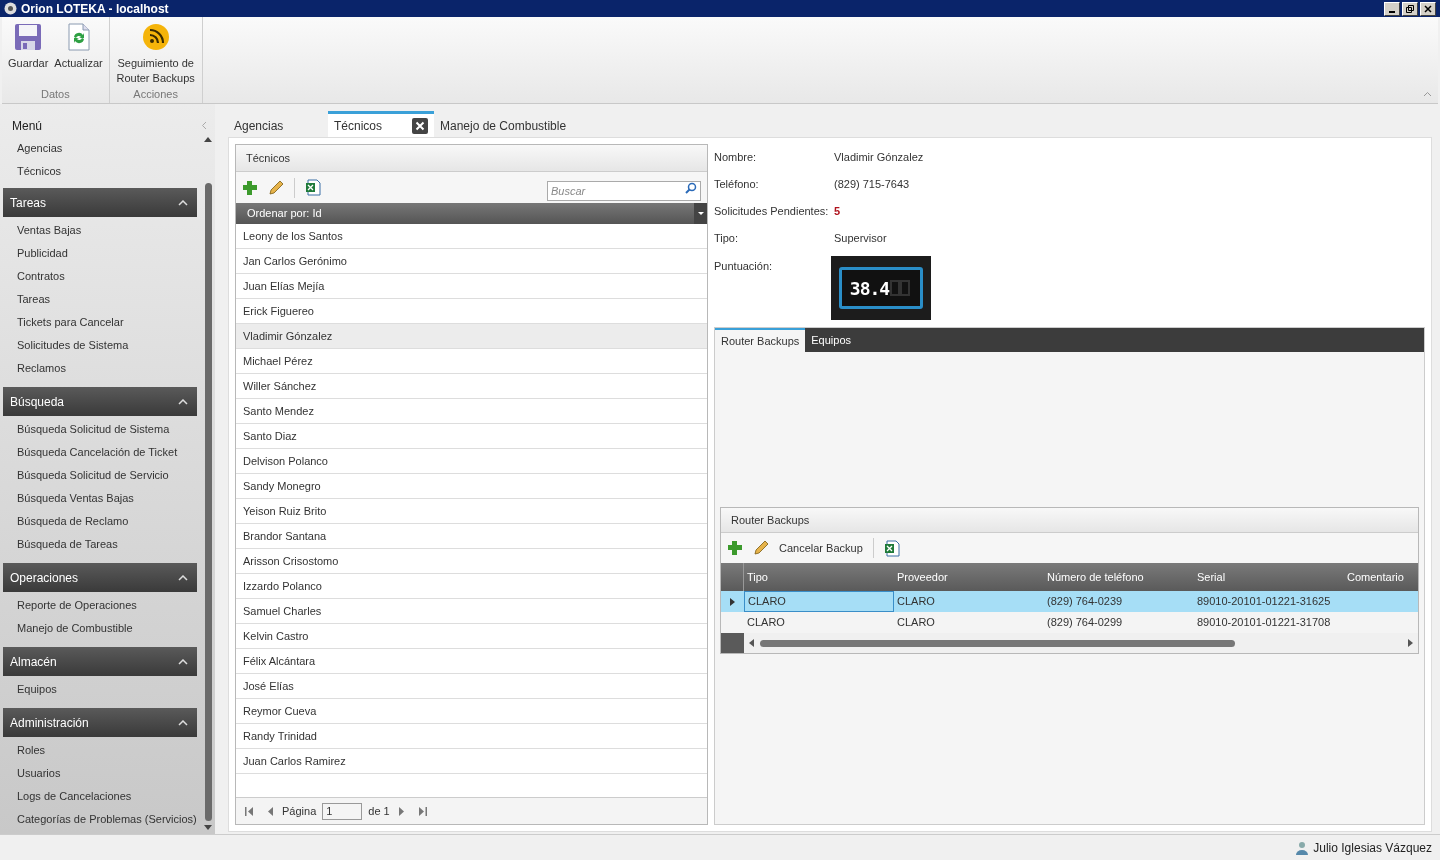 The image size is (1440, 860). Describe the element at coordinates (700, 213) in the screenshot. I see `dropdown-arrow-icon` at that location.